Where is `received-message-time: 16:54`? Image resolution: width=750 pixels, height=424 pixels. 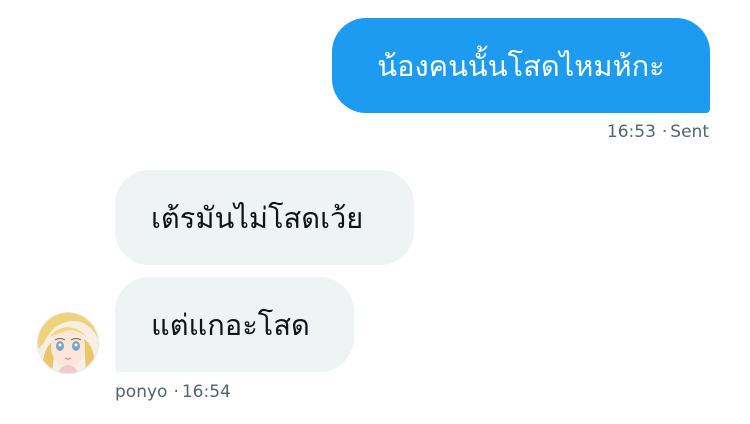
received-message-time: 16:54 is located at coordinates (206, 392).